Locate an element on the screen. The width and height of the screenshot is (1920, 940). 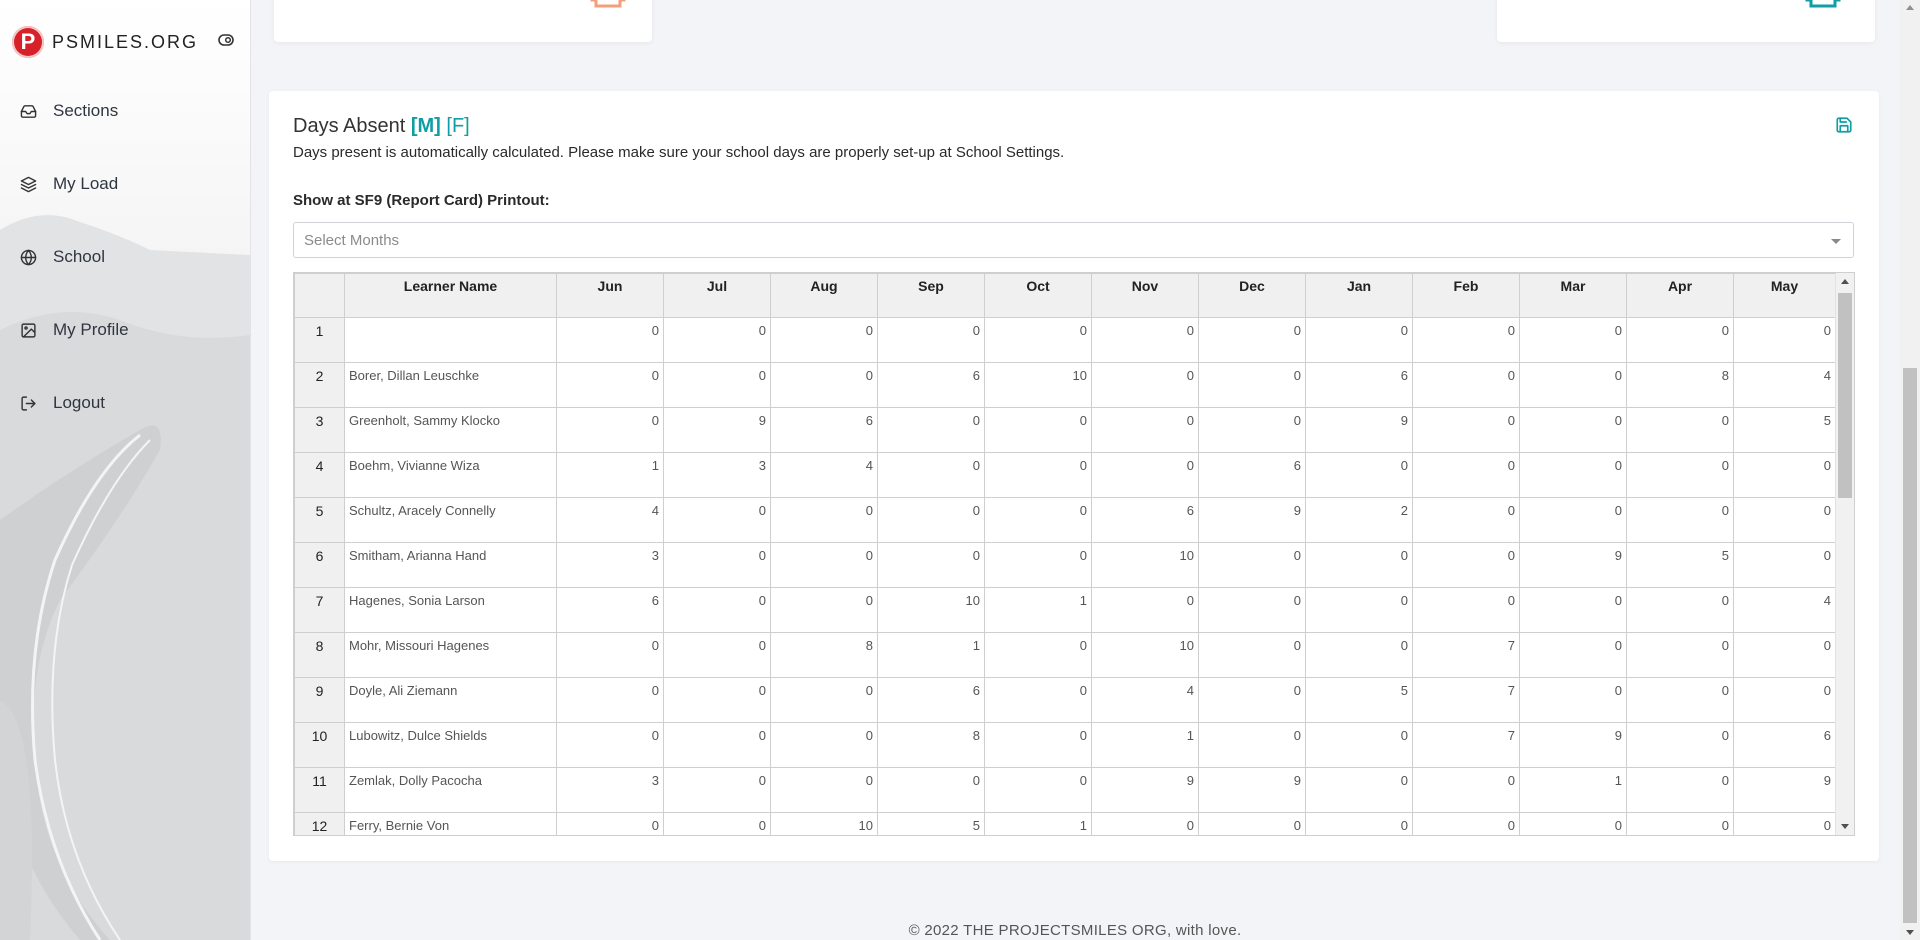
sidebar-item-logout: Logout is located at coordinates (62, 403).